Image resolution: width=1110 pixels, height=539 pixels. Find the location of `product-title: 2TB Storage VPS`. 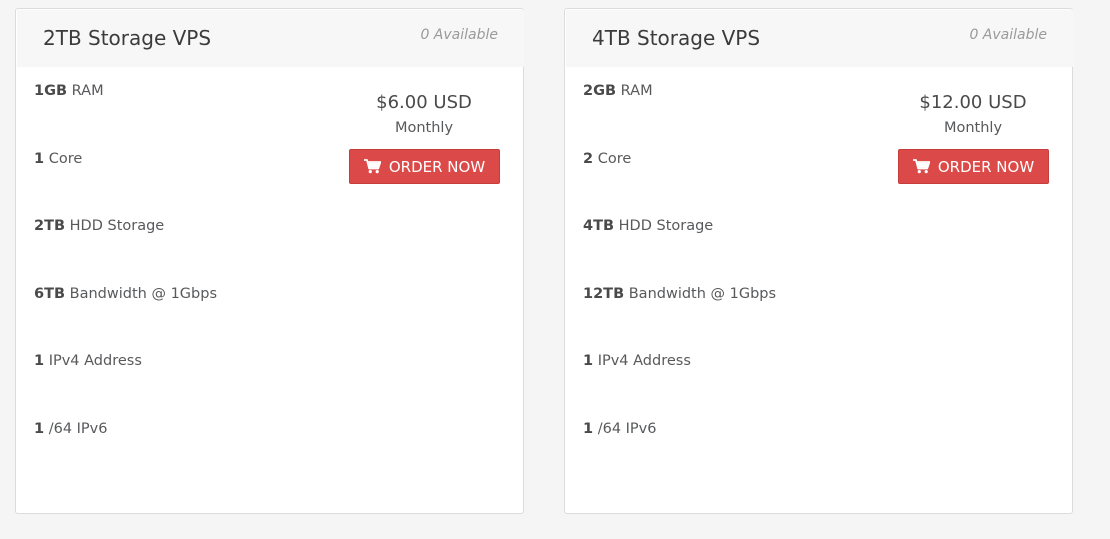

product-title: 2TB Storage VPS is located at coordinates (127, 38).